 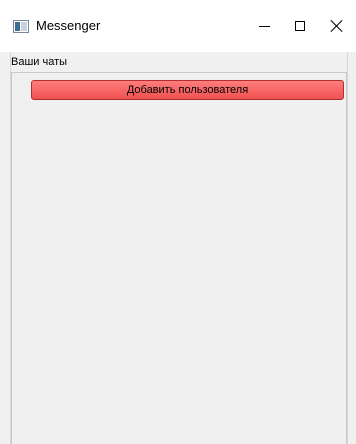 I want to click on title-bar: Messenger, so click(x=178, y=26).